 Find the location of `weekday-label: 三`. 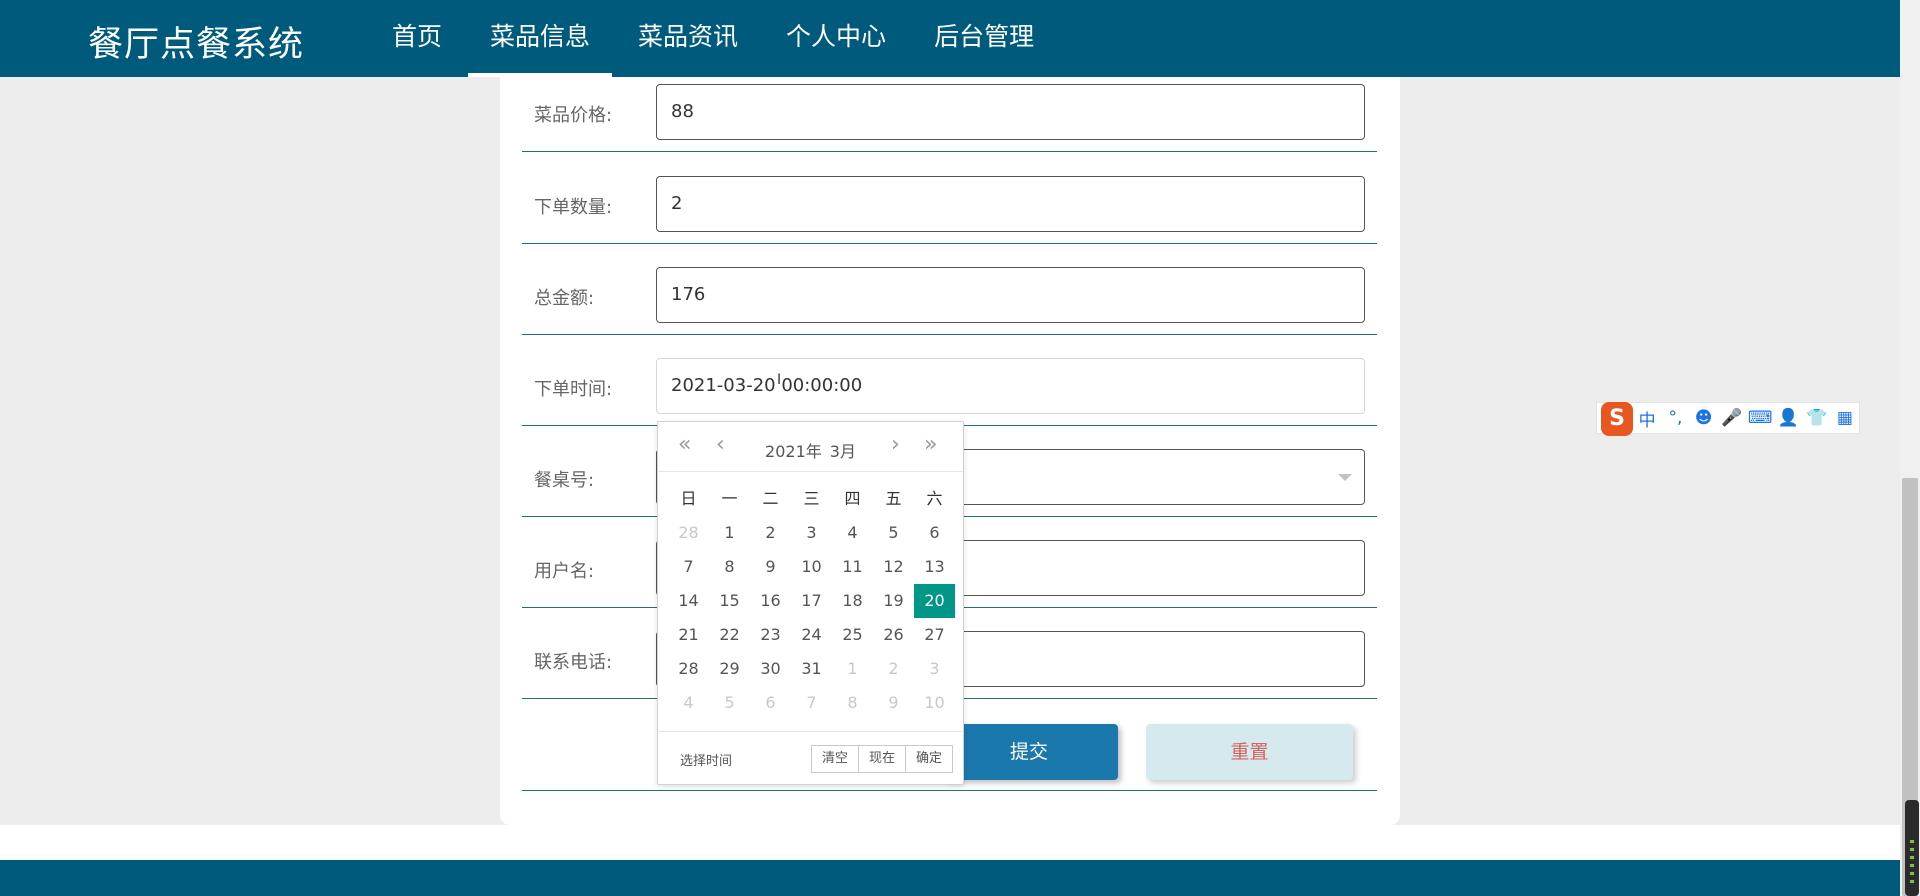

weekday-label: 三 is located at coordinates (811, 498).